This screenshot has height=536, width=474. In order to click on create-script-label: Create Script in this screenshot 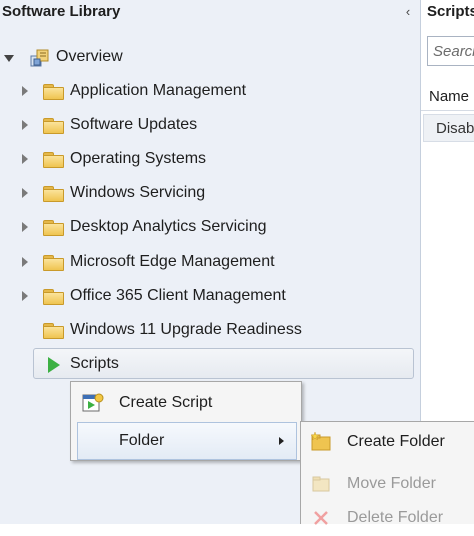, I will do `click(166, 402)`.